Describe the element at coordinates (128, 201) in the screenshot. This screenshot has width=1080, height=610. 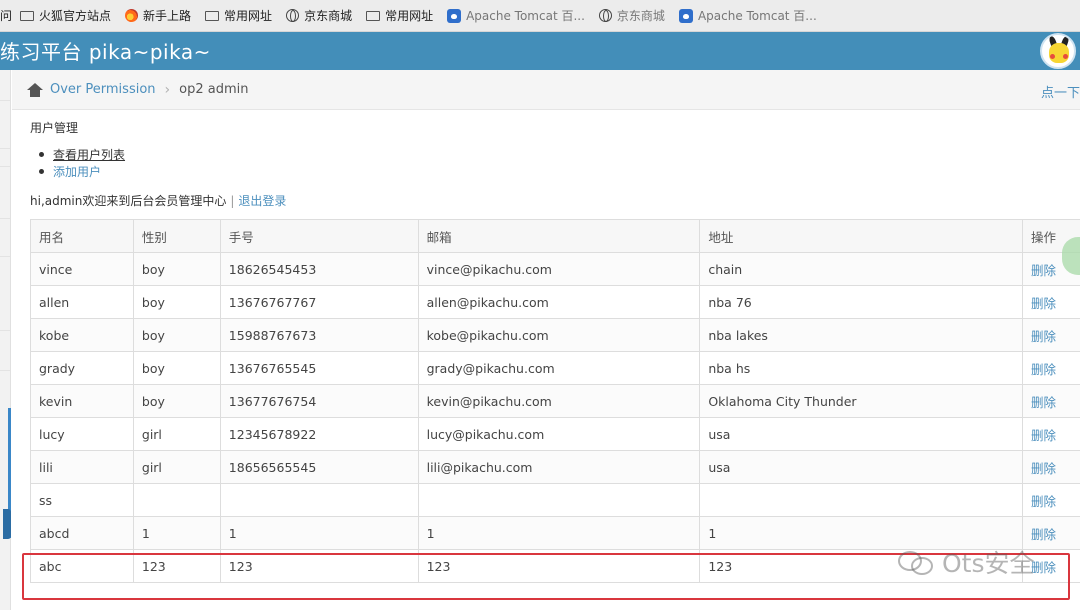
I see `welcome-text: hi,admin欢迎来到后台会员管理中心` at that location.